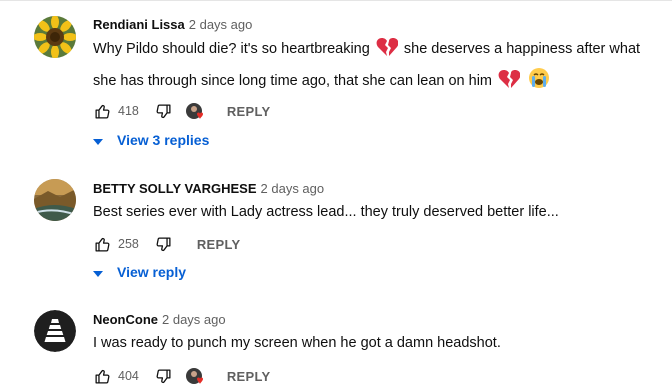 The width and height of the screenshot is (672, 390). I want to click on view-replies-label: View reply, so click(151, 272).